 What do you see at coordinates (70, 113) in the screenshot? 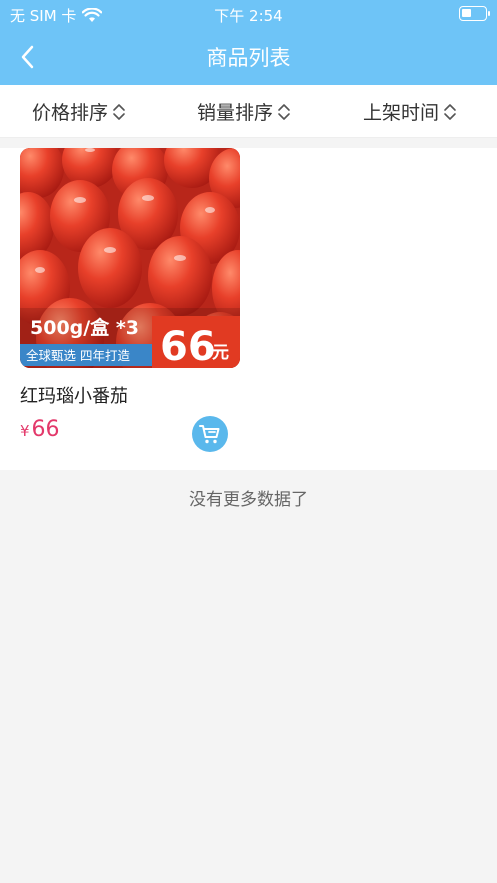
I see `sort-label: 价格排序` at bounding box center [70, 113].